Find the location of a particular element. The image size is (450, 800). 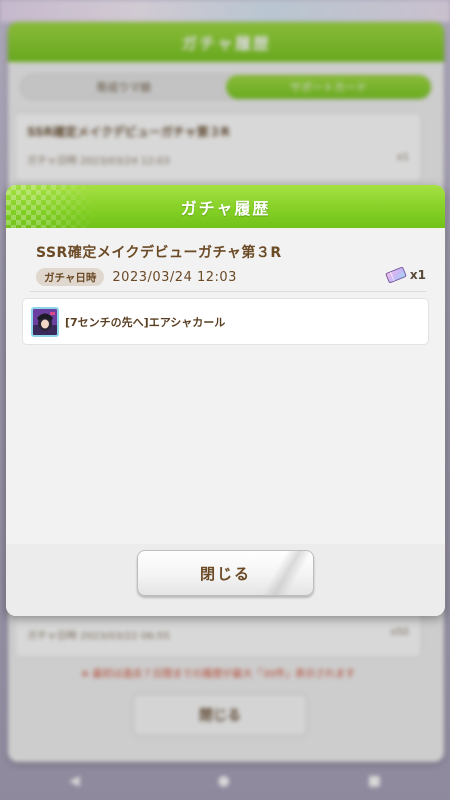

dialog-header: ガチャ履歴 is located at coordinates (225, 206).